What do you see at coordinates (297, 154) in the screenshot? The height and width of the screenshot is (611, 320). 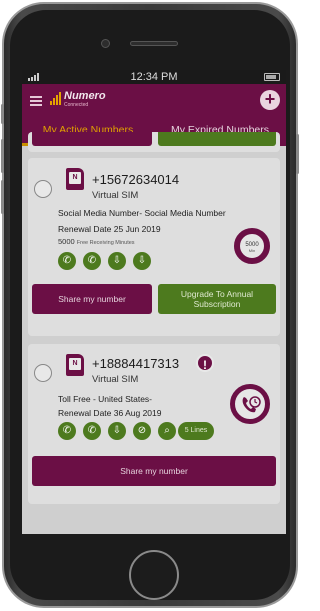 I see `power-button` at bounding box center [297, 154].